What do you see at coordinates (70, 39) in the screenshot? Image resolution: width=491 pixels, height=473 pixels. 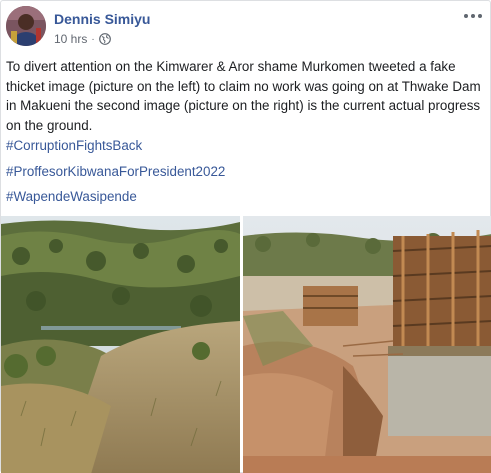 I see `timestamp: 10 hrs` at bounding box center [70, 39].